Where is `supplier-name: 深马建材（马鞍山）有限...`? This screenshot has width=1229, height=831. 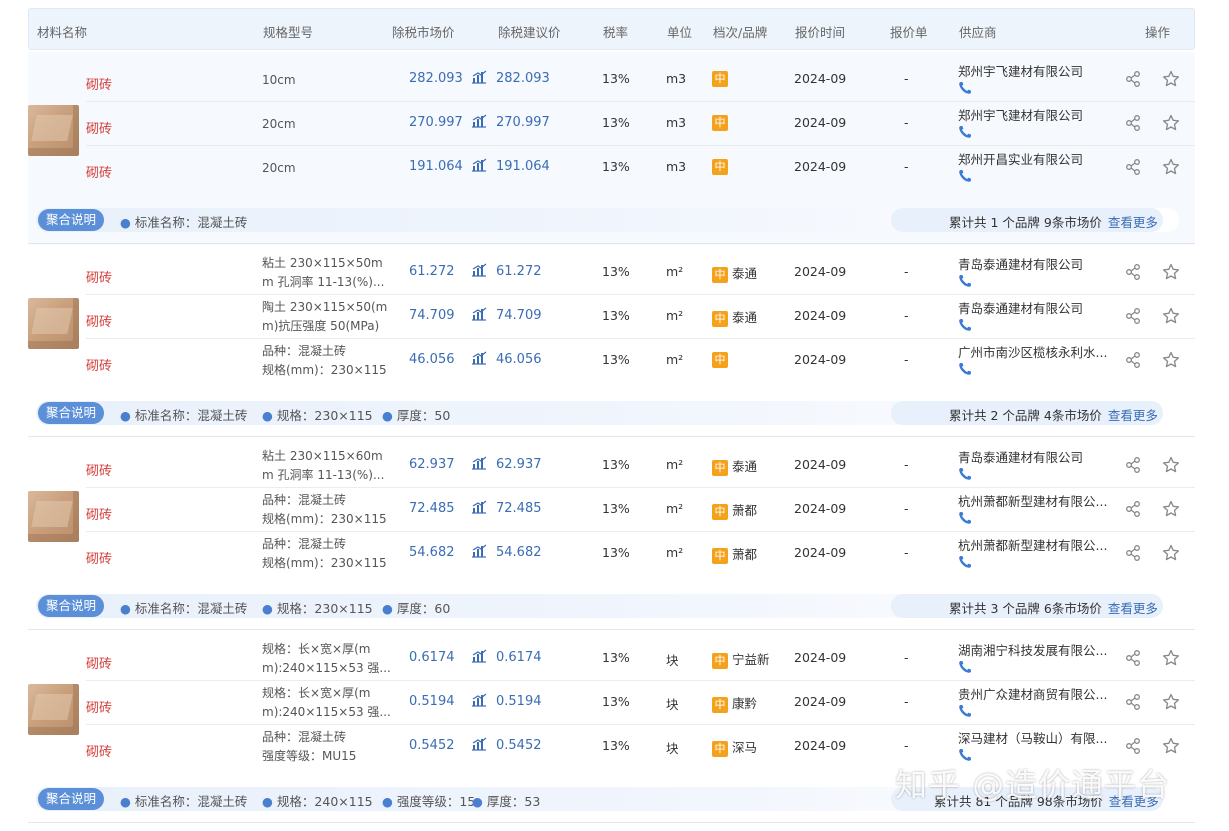 supplier-name: 深马建材（马鞍山）有限... is located at coordinates (1038, 739).